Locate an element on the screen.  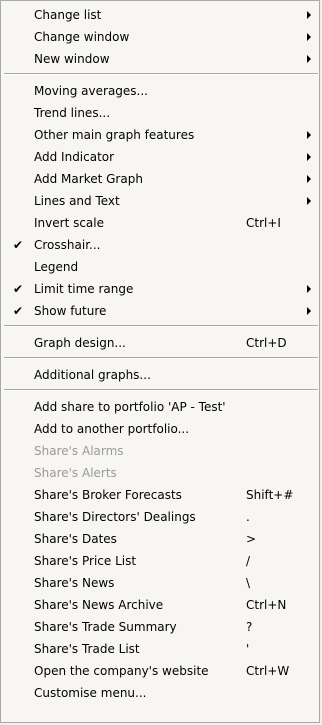
menu-item-label: Add Market Graph is located at coordinates (88, 179).